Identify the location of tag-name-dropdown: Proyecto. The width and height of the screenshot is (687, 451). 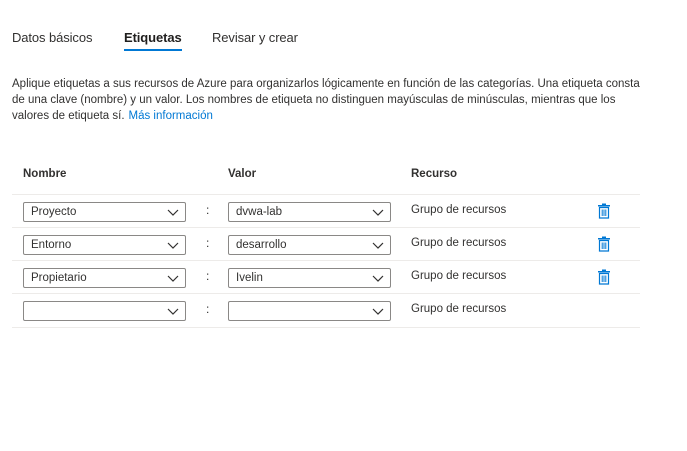
(104, 212).